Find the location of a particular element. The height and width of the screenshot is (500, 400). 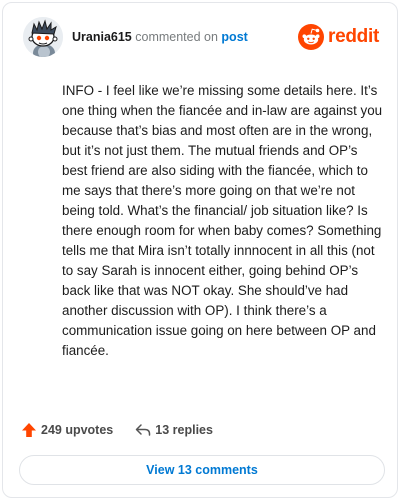

upvote-count: 249 upvotes is located at coordinates (67, 430).